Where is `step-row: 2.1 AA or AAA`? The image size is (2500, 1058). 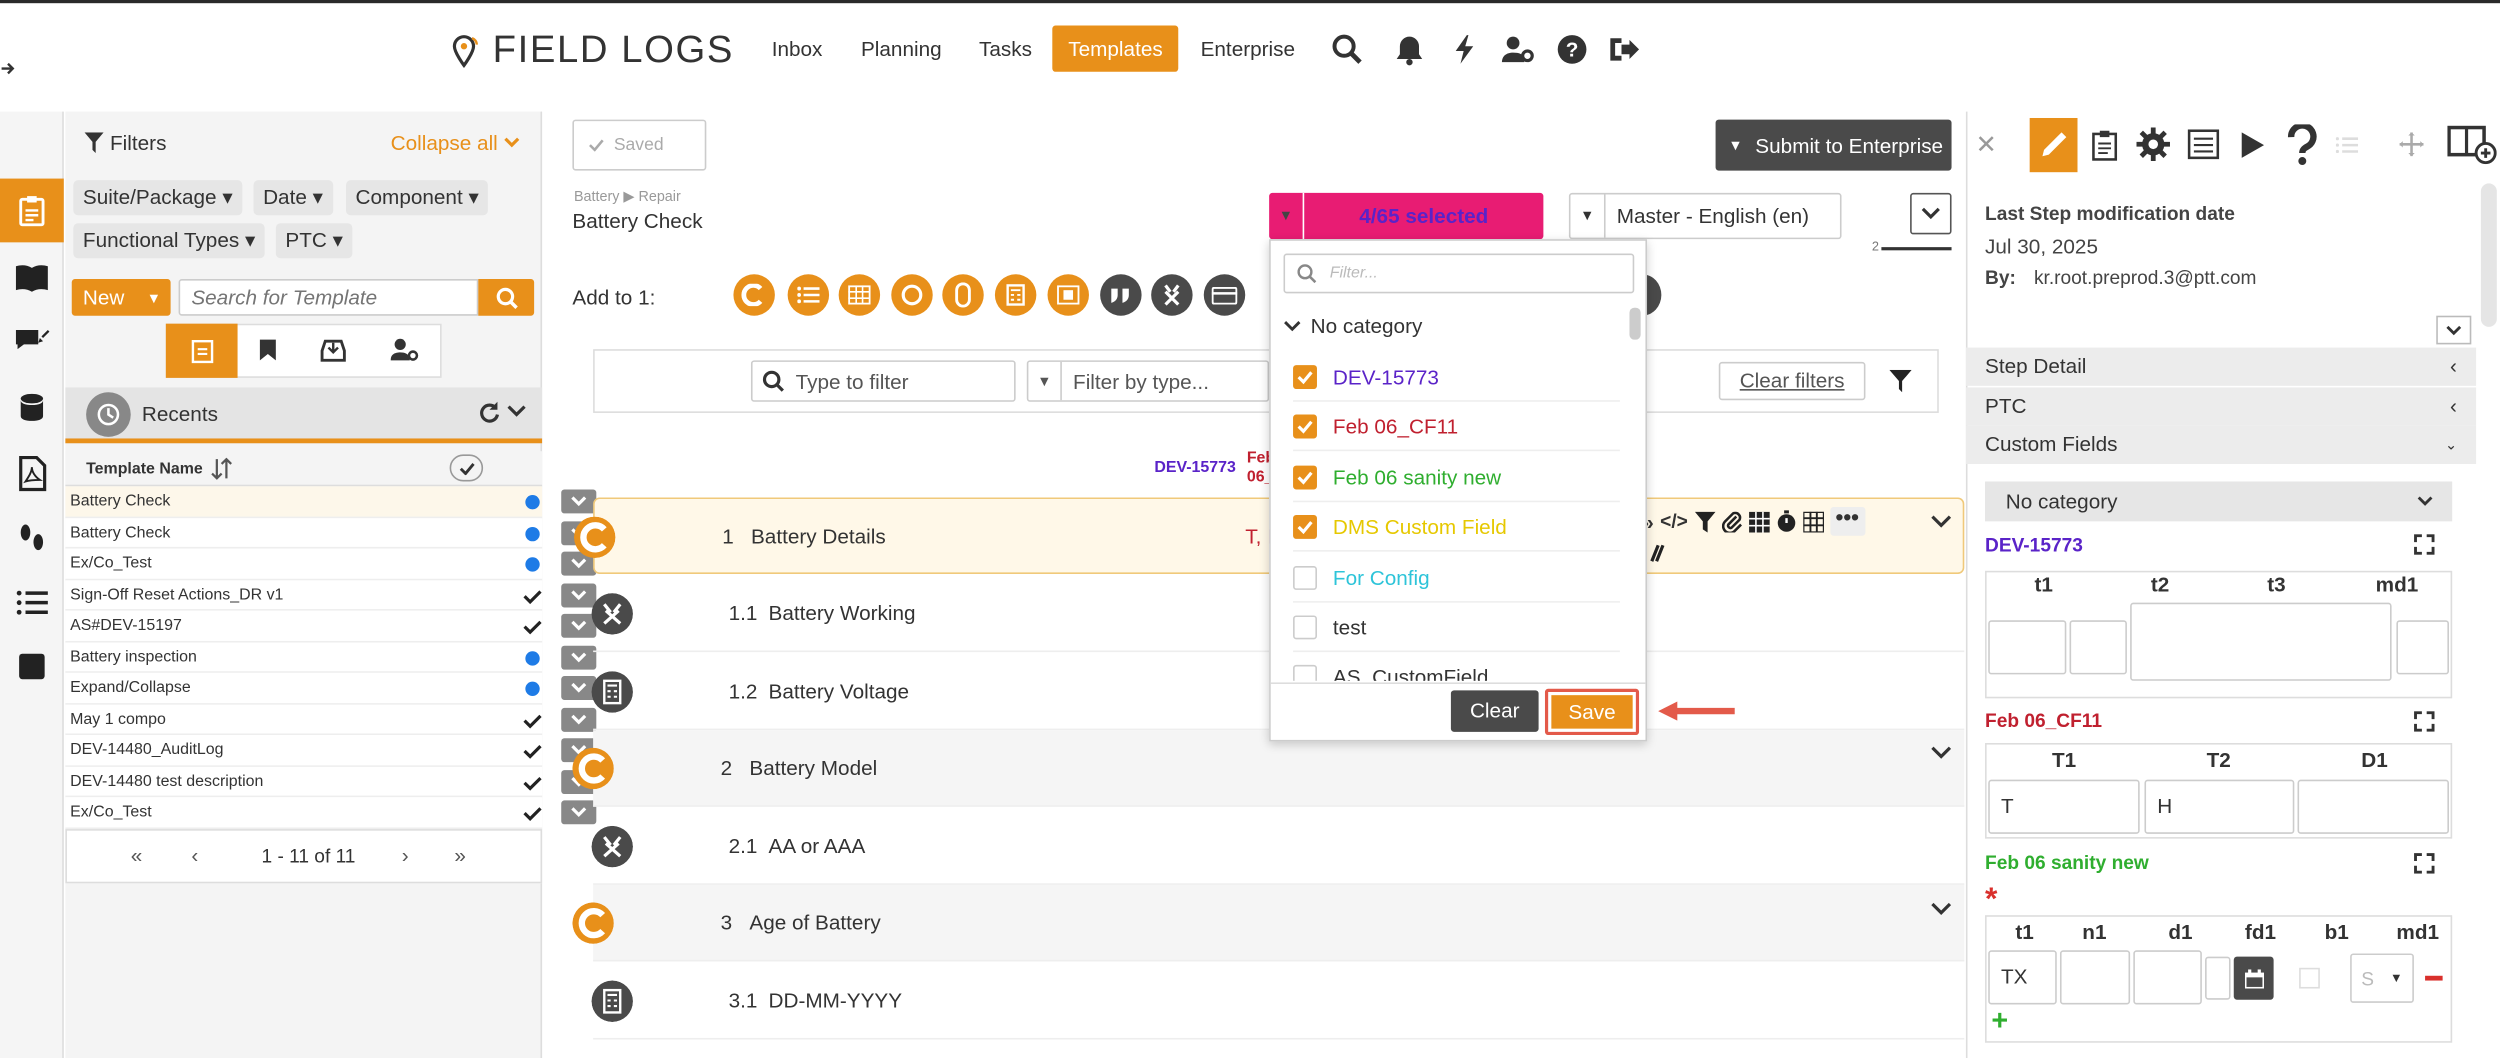
step-row: 2.1 AA or AAA is located at coordinates (1278, 846).